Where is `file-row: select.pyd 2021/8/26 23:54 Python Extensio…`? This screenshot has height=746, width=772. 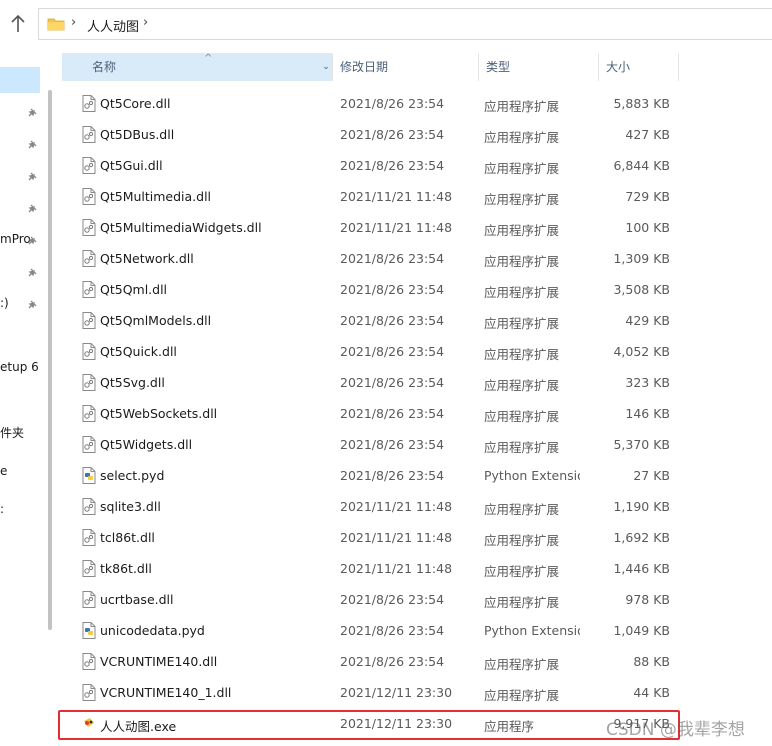 file-row: select.pyd 2021/8/26 23:54 Python Extensio… is located at coordinates (387, 475).